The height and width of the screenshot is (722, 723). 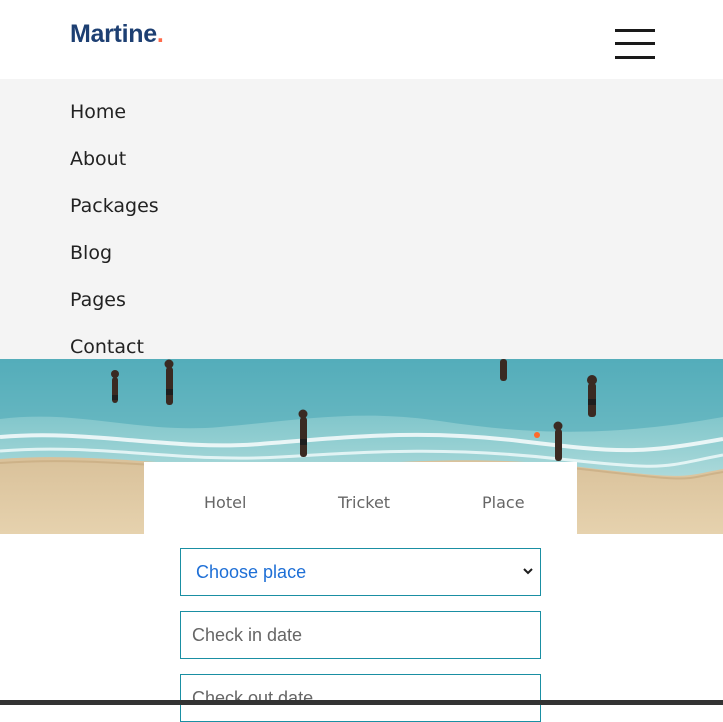 I want to click on top-bar: Martine., so click(x=361, y=39).